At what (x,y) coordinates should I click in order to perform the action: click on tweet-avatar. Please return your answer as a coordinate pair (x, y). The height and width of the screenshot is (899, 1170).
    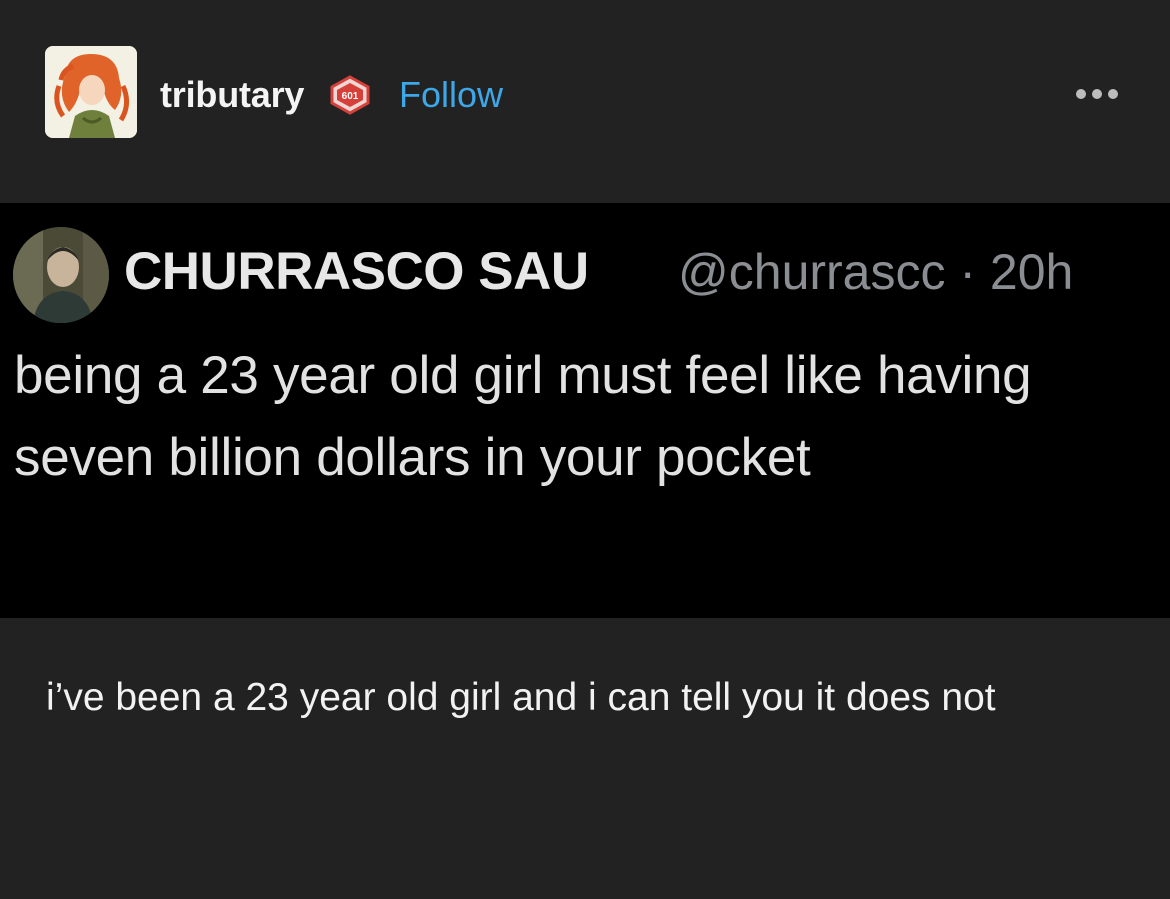
    Looking at the image, I should click on (61, 275).